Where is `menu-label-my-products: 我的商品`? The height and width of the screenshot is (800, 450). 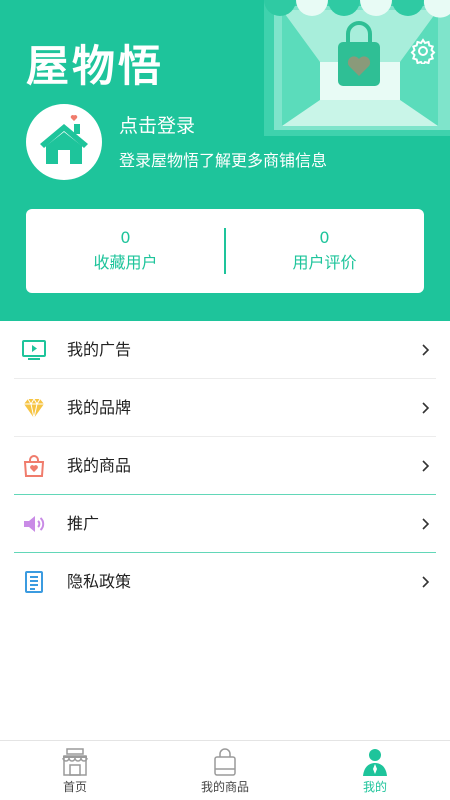
menu-label-my-products: 我的商品 is located at coordinates (99, 465).